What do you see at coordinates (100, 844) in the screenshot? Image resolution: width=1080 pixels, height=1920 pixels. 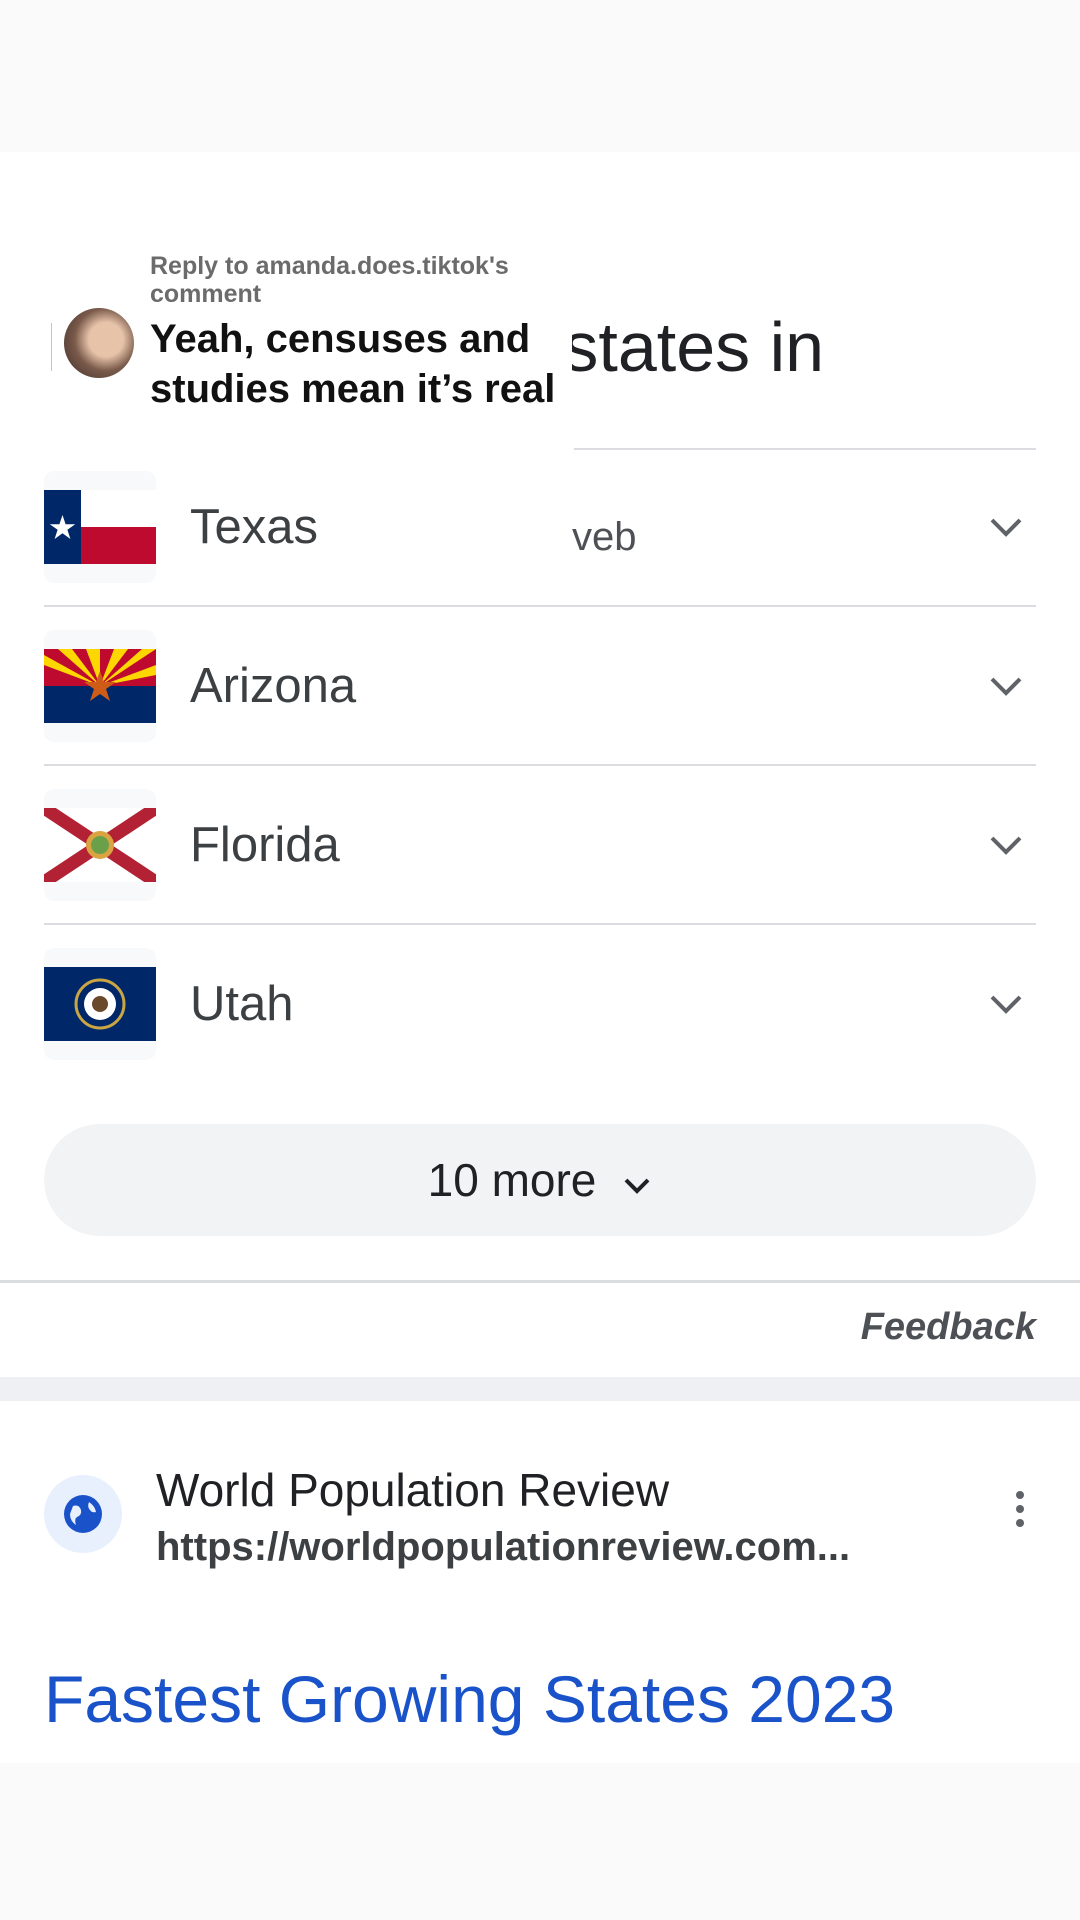 I see `florida-flag-icon` at bounding box center [100, 844].